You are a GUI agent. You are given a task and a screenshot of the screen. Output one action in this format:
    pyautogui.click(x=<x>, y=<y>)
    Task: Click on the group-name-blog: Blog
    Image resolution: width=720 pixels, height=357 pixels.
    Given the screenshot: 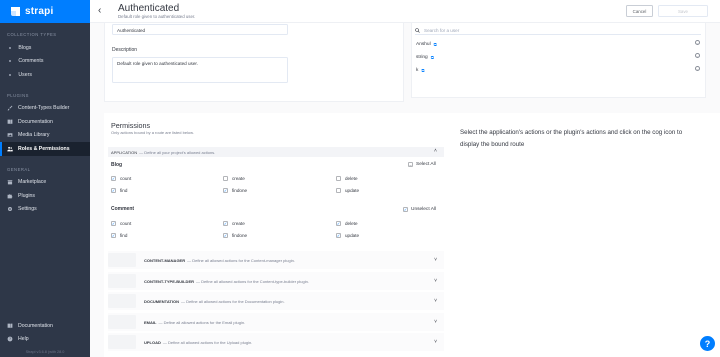 What is the action you would take?
    pyautogui.click(x=117, y=165)
    